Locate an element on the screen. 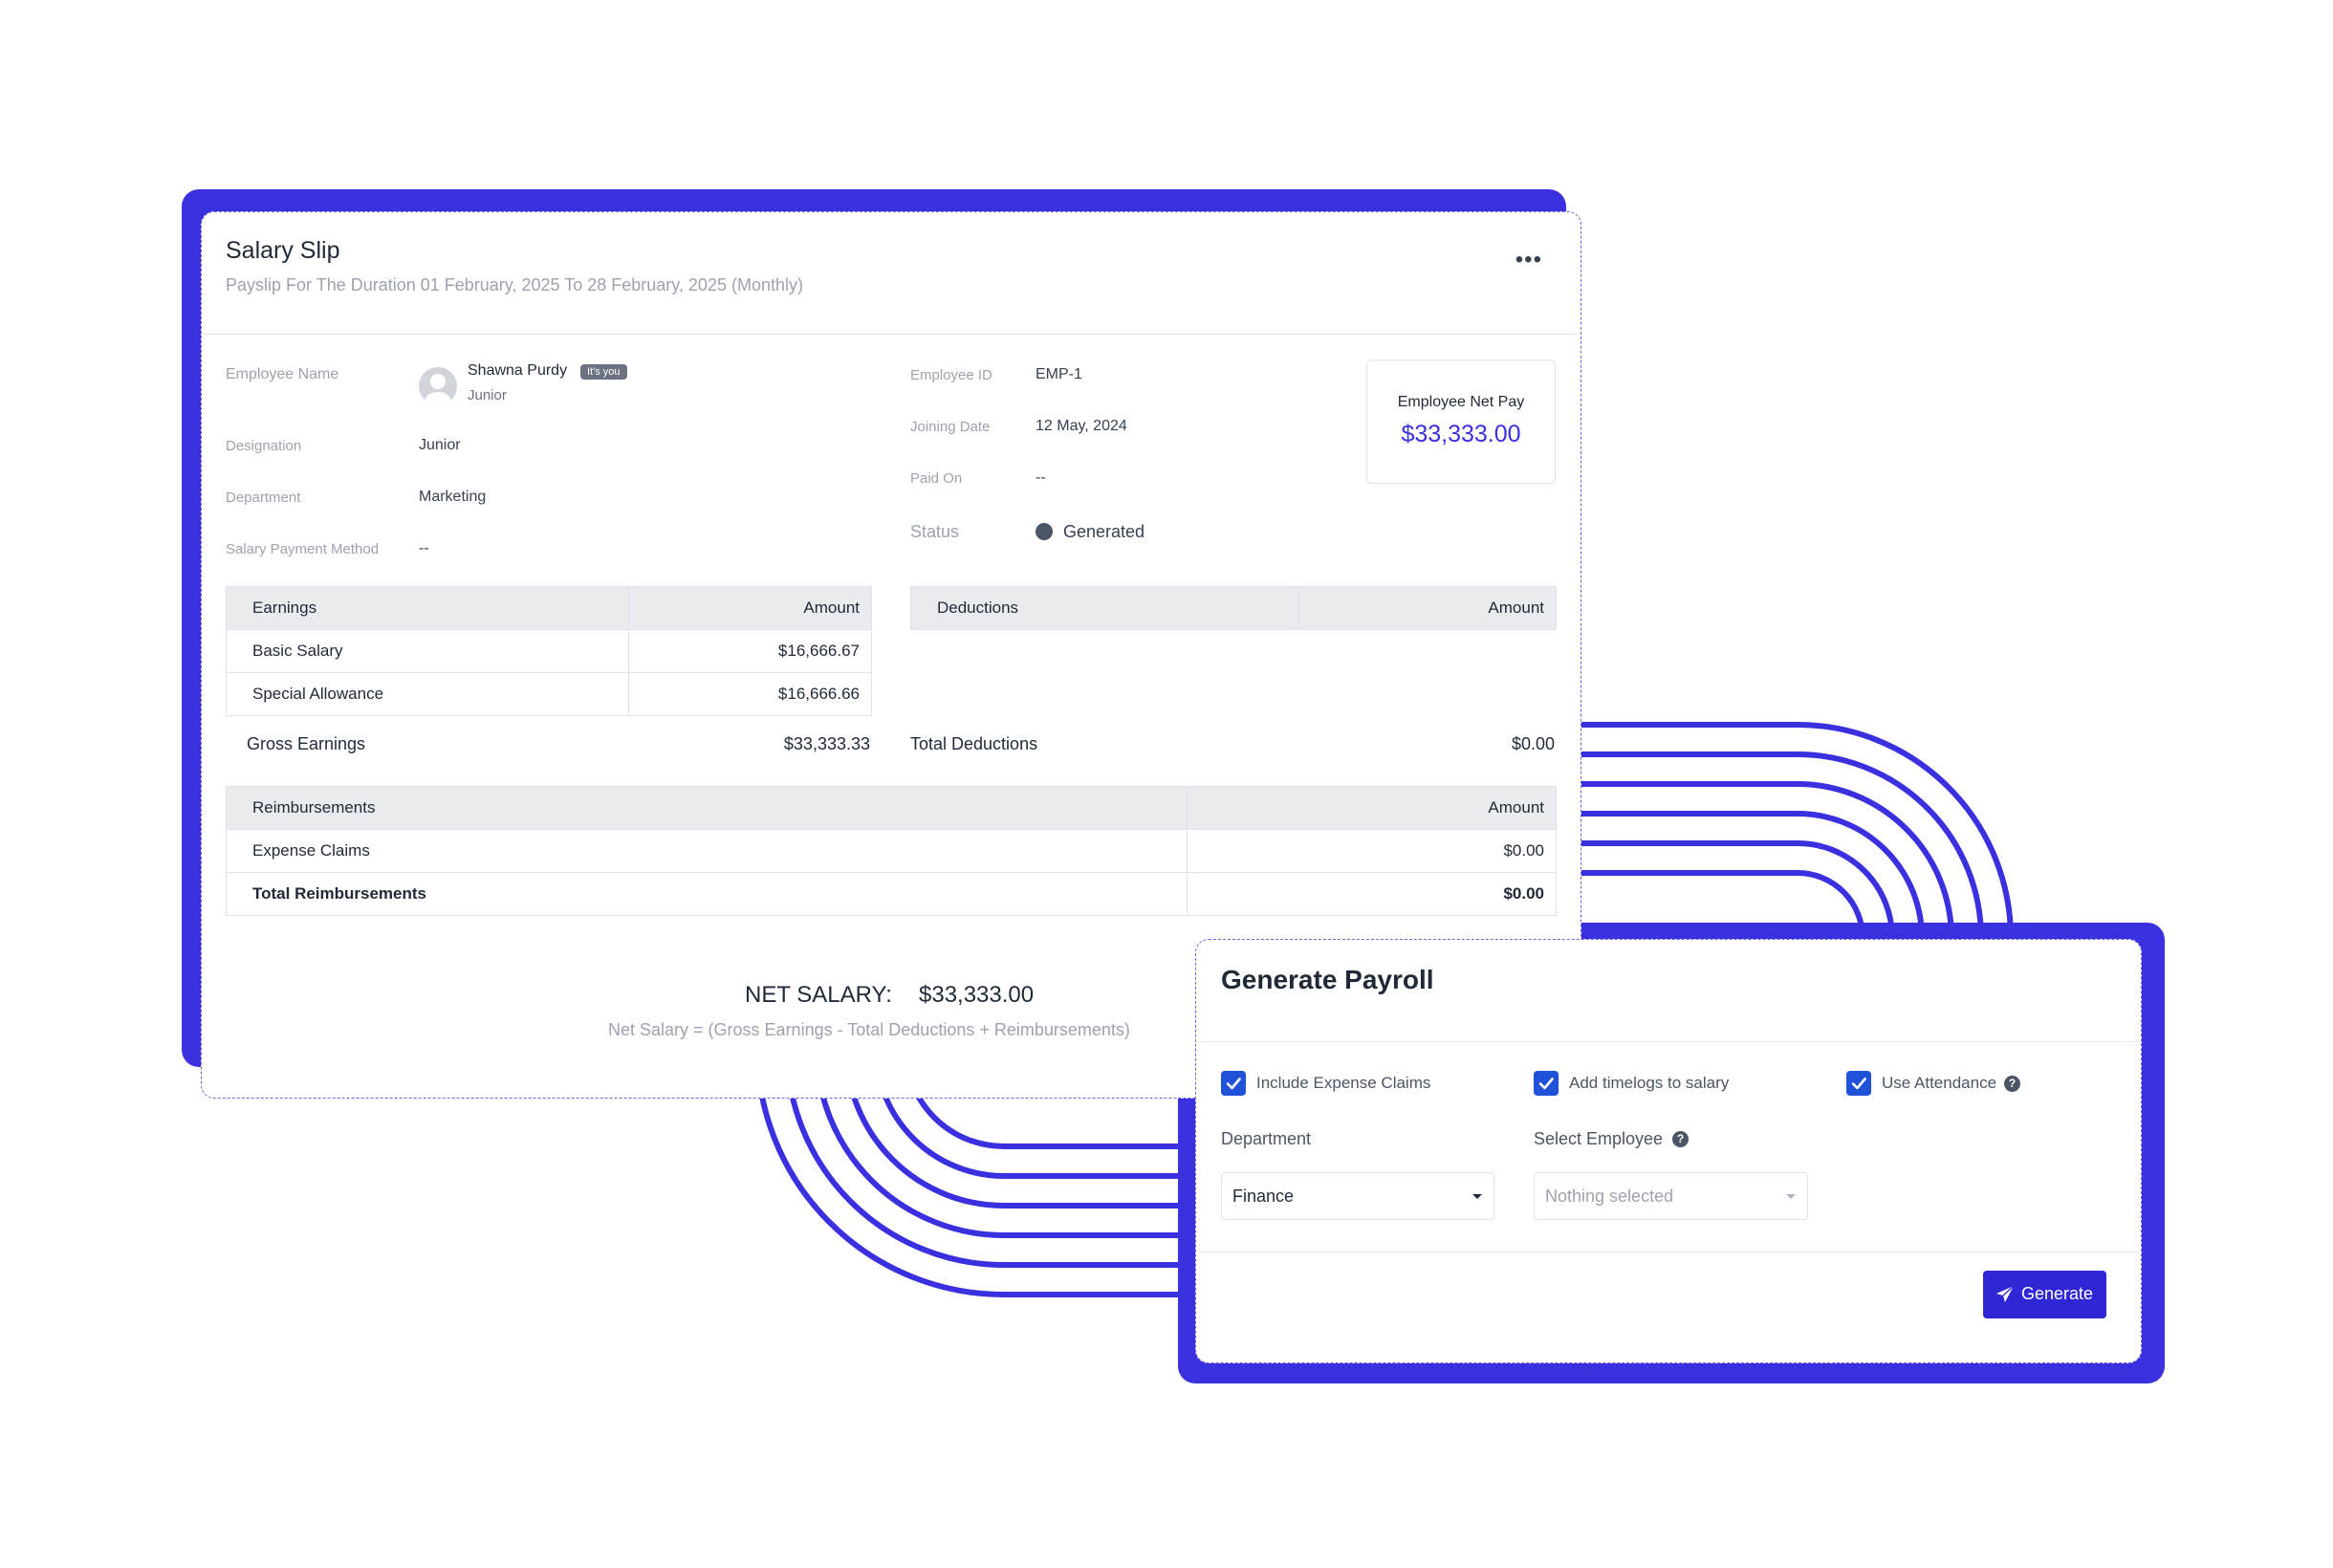 This screenshot has width=2333, height=1568. reimbursement-name: Expense Claims is located at coordinates (707, 851).